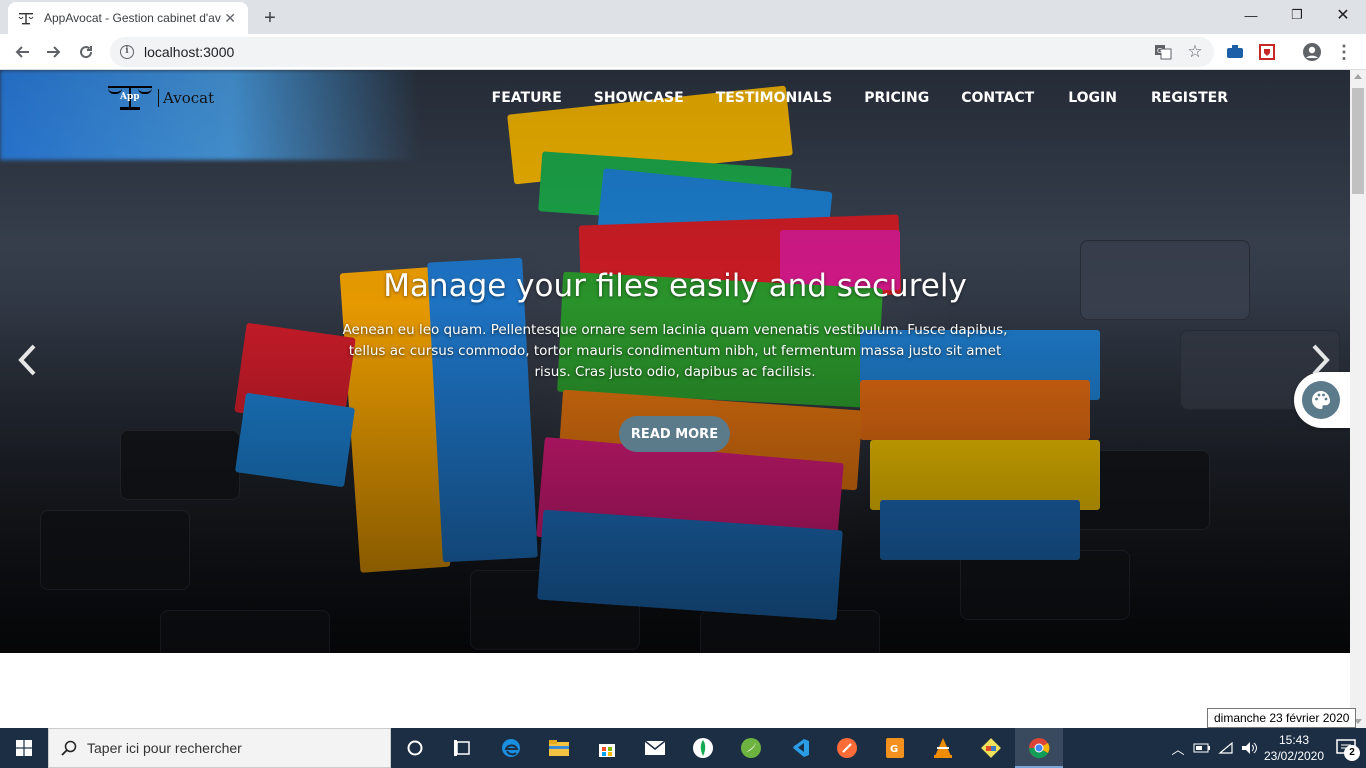 The width and height of the screenshot is (1366, 768). What do you see at coordinates (164, 748) in the screenshot?
I see `search-placeholder: Taper ici pour rechercher` at bounding box center [164, 748].